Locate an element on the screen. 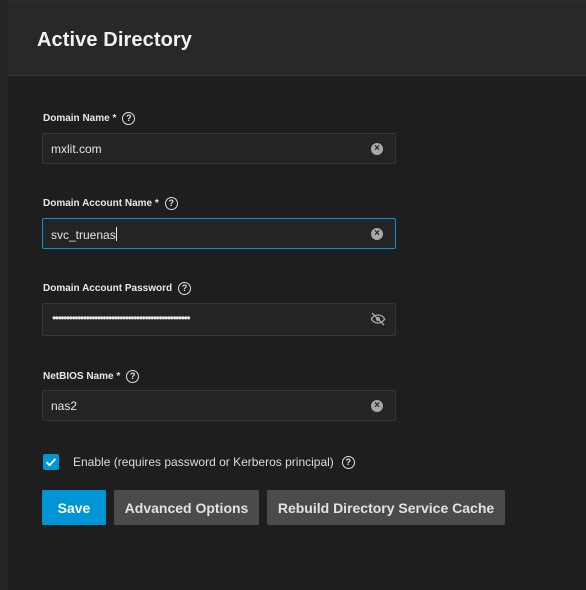 The image size is (586, 590). domain-name-label-row: Domain Name * ? is located at coordinates (89, 118).